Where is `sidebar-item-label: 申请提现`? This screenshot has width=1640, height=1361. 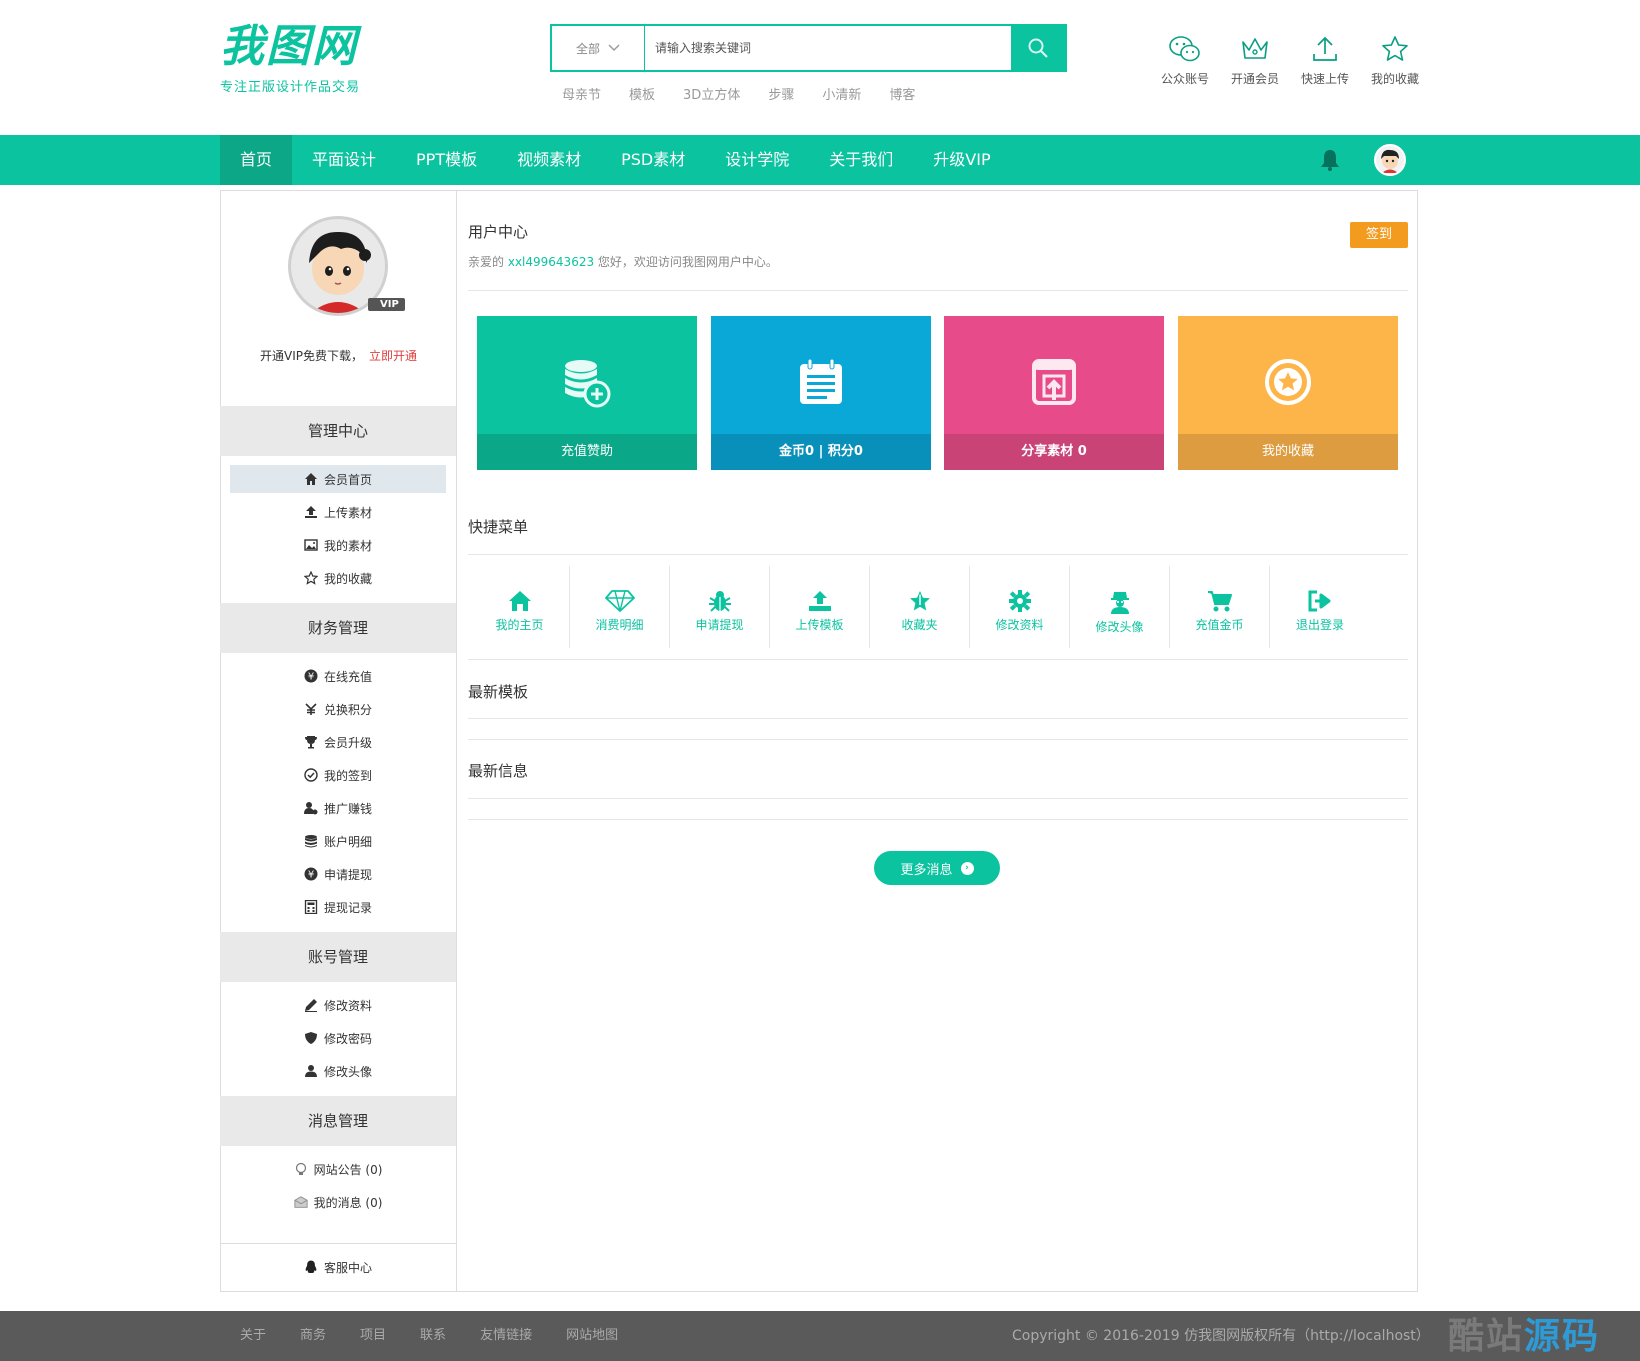
sidebar-item-label: 申请提现 is located at coordinates (347, 874).